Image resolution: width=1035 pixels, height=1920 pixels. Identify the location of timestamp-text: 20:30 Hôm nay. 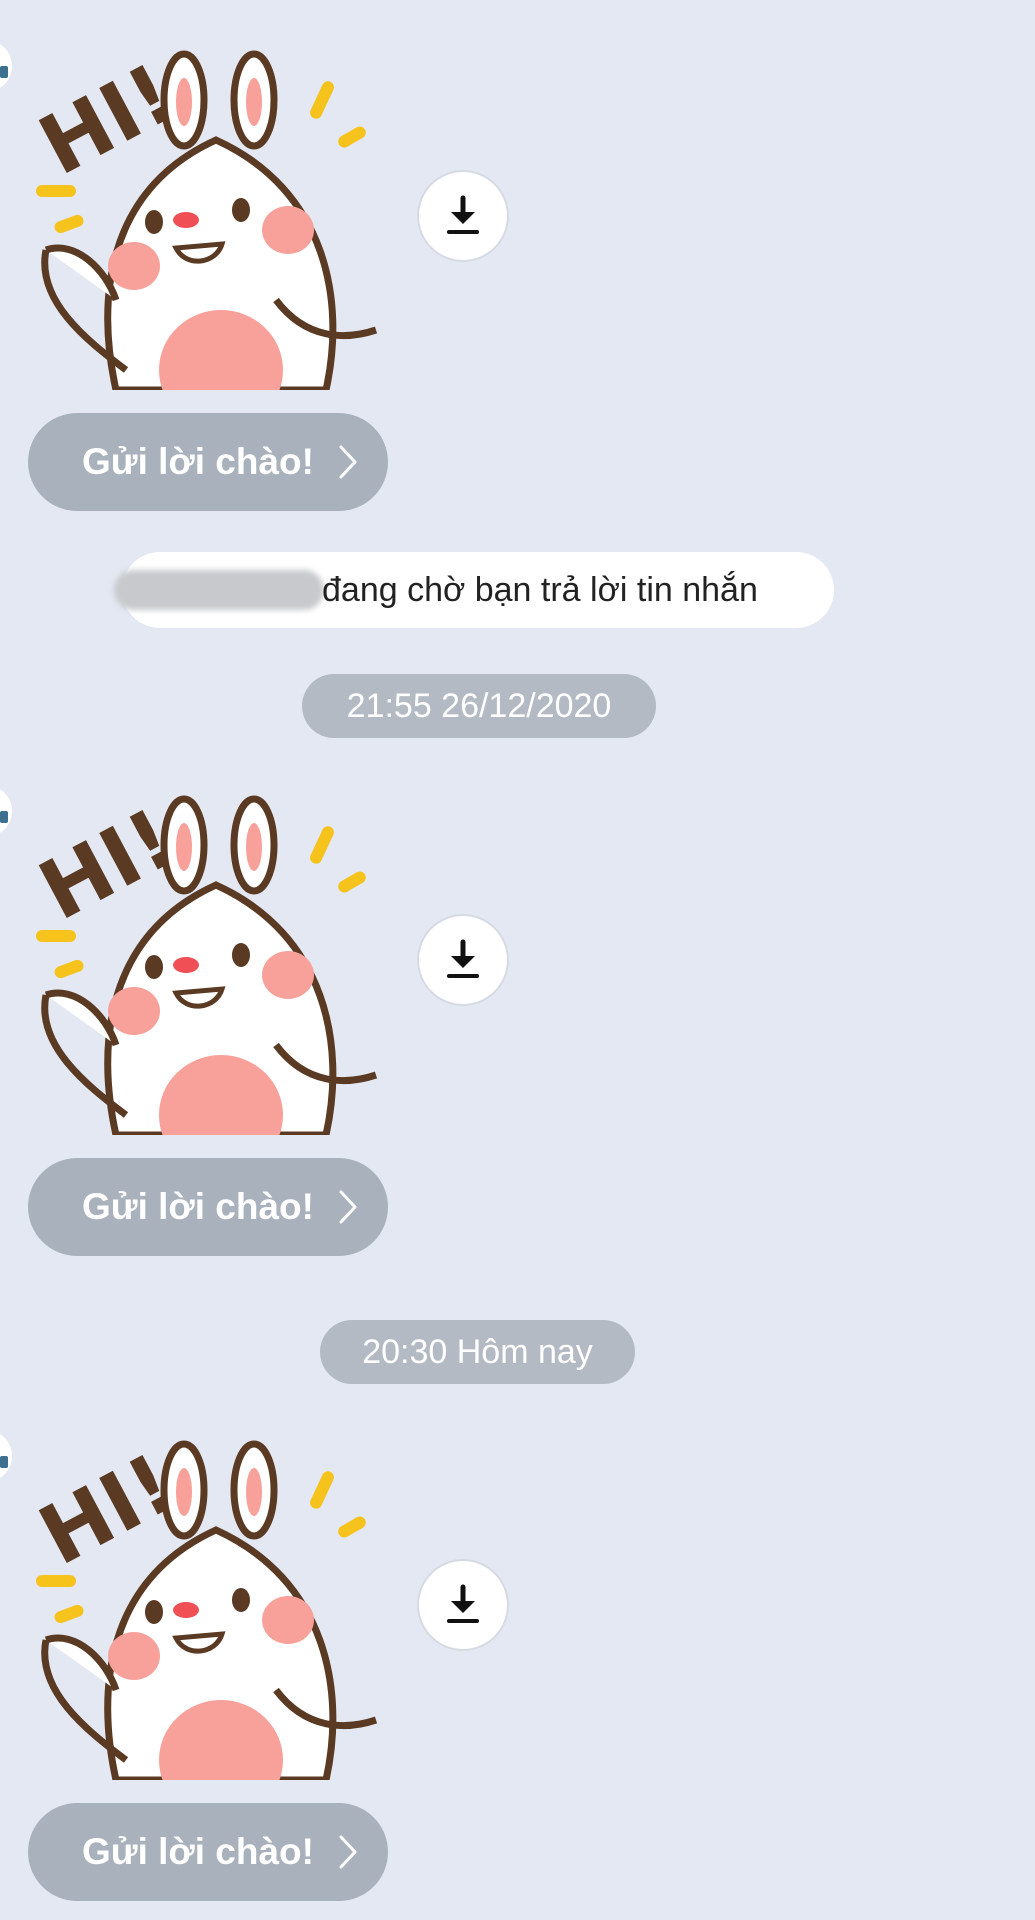
(477, 1351).